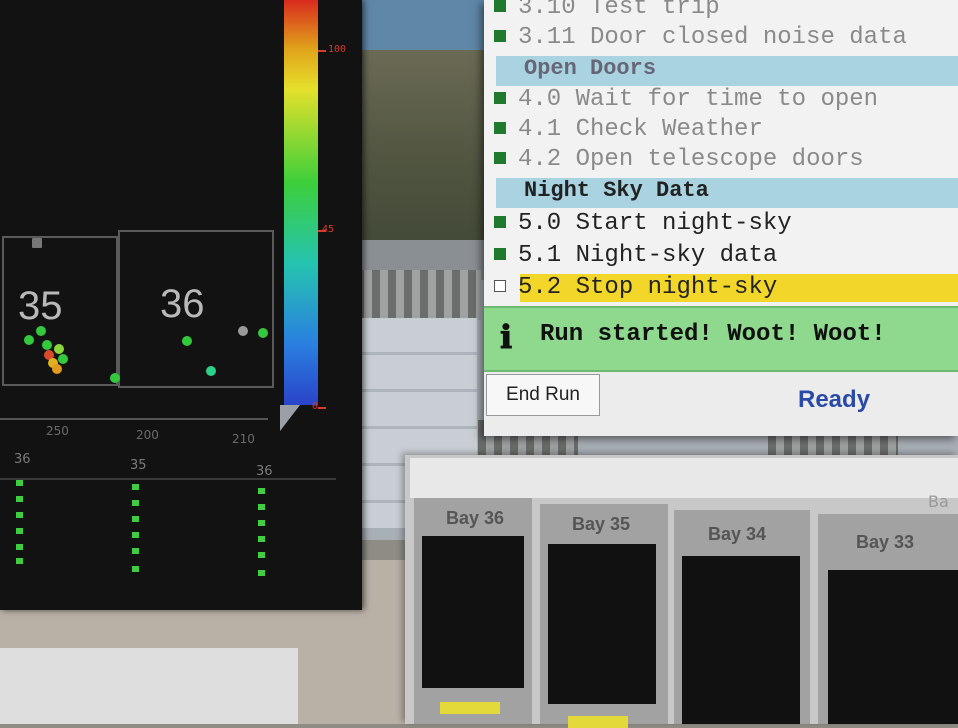 This screenshot has height=728, width=958. Describe the element at coordinates (601, 524) in the screenshot. I see `bay-label: Bay 35` at that location.